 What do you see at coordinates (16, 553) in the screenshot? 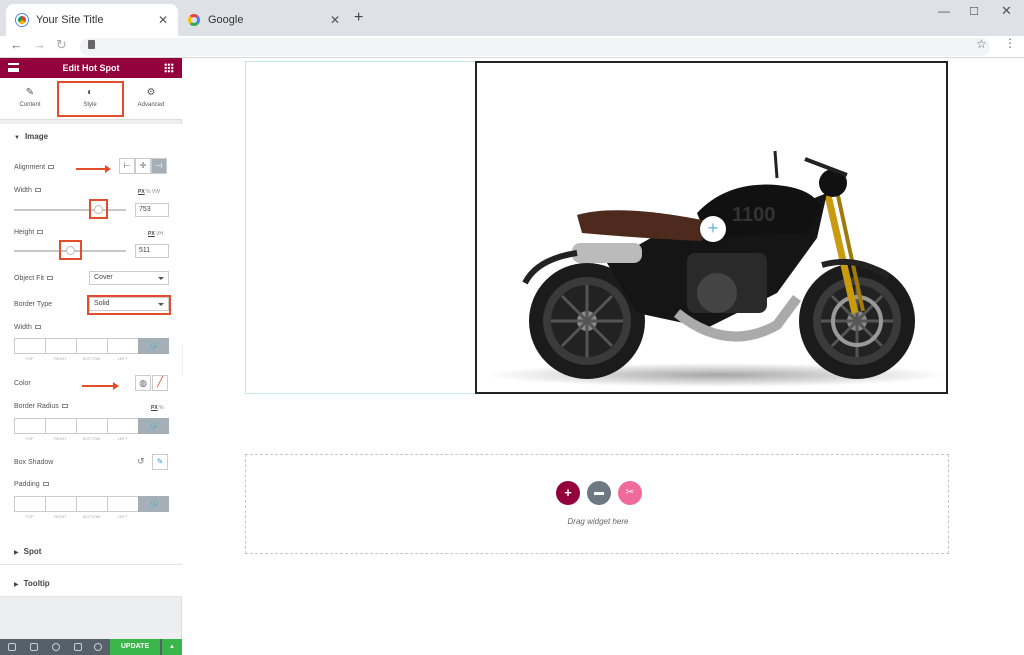
I see `caret-right-icon: ▶` at bounding box center [16, 553].